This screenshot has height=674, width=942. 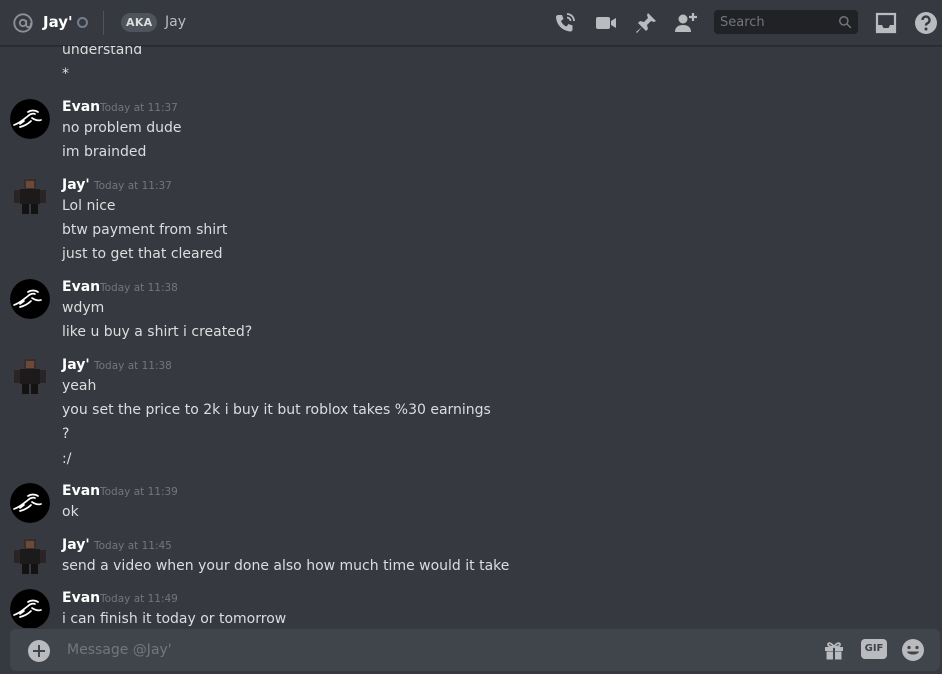 What do you see at coordinates (845, 22) in the screenshot?
I see `search-icon` at bounding box center [845, 22].